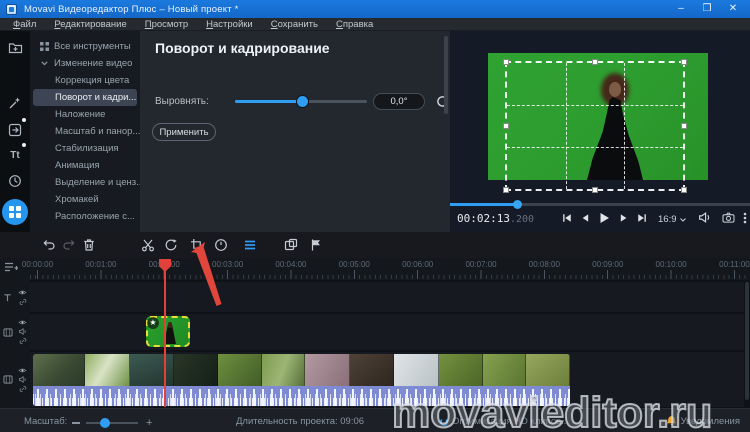 Image resolution: width=750 pixels, height=432 pixels. What do you see at coordinates (387, 297) in the screenshot?
I see `title-track` at bounding box center [387, 297].